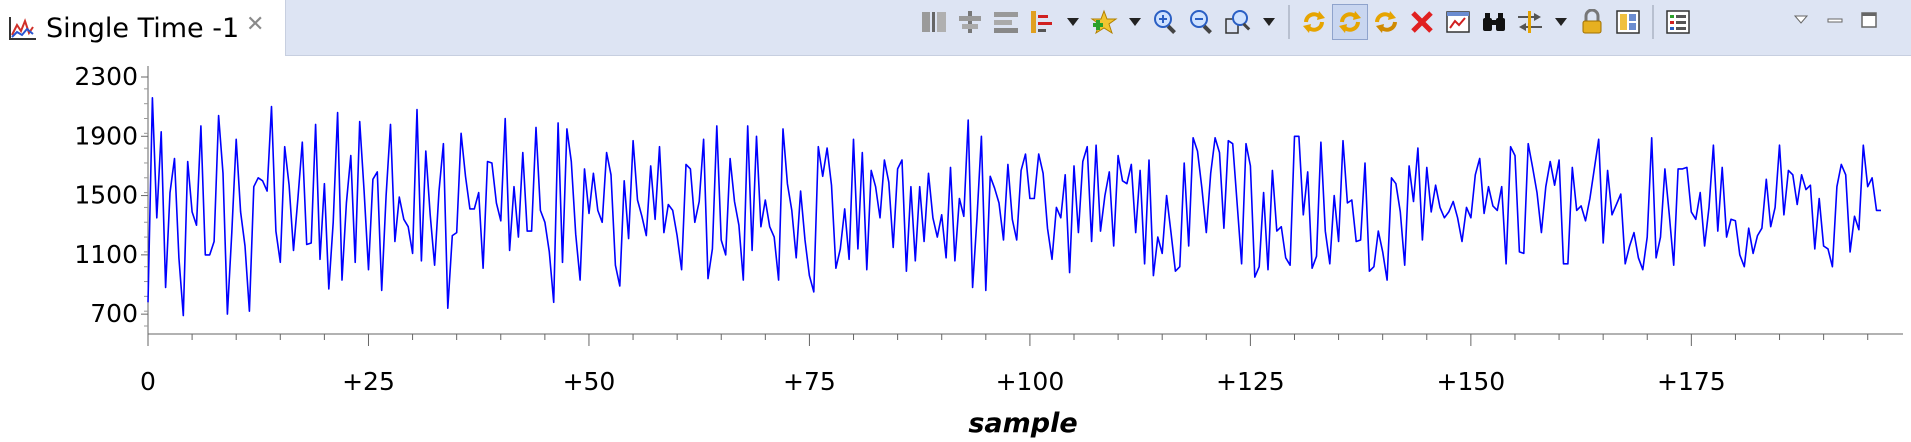 This screenshot has height=442, width=1911. What do you see at coordinates (1202, 22) in the screenshot?
I see `zoom-out-icon` at bounding box center [1202, 22].